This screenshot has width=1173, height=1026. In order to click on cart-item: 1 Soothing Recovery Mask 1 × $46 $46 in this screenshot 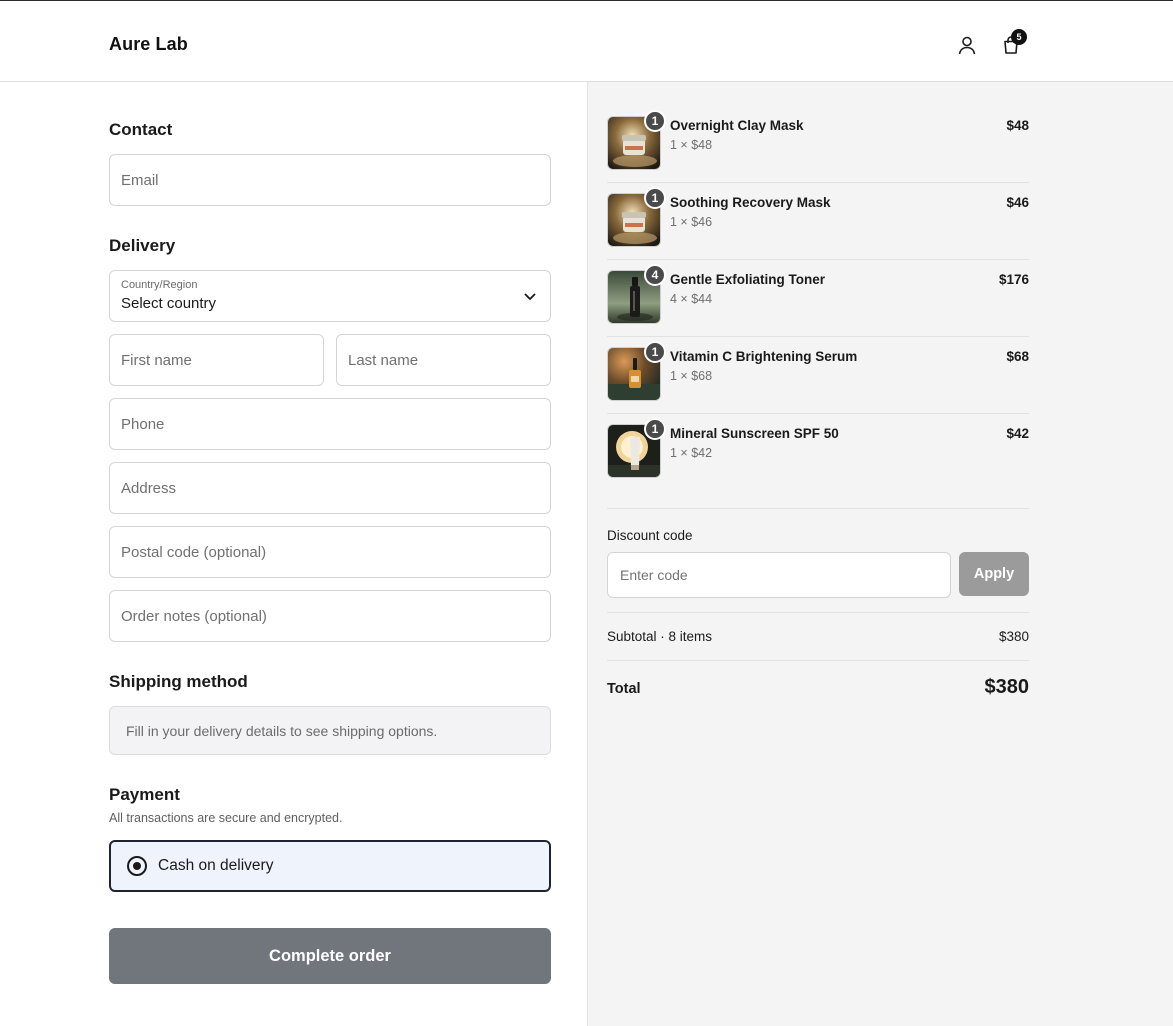, I will do `click(818, 221)`.